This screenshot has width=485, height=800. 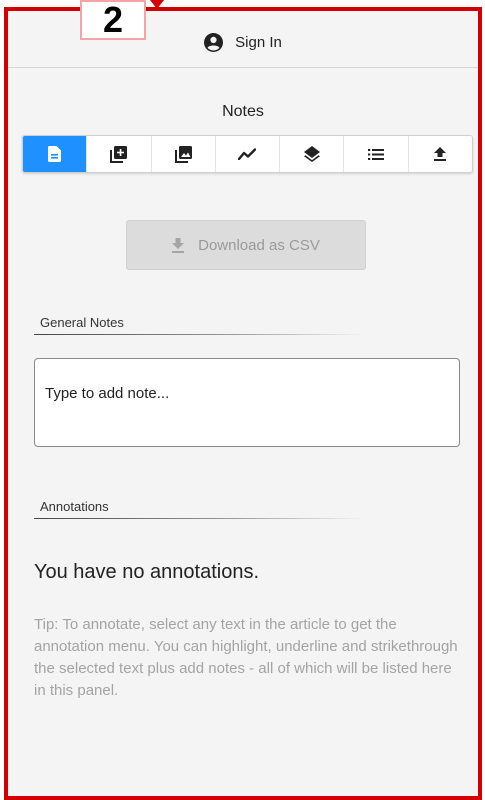 I want to click on notes-toolbar, so click(x=247, y=154).